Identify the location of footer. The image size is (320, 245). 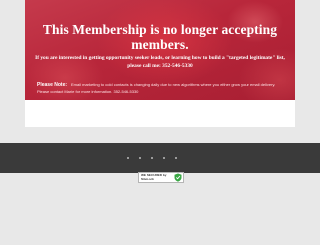
(160, 158).